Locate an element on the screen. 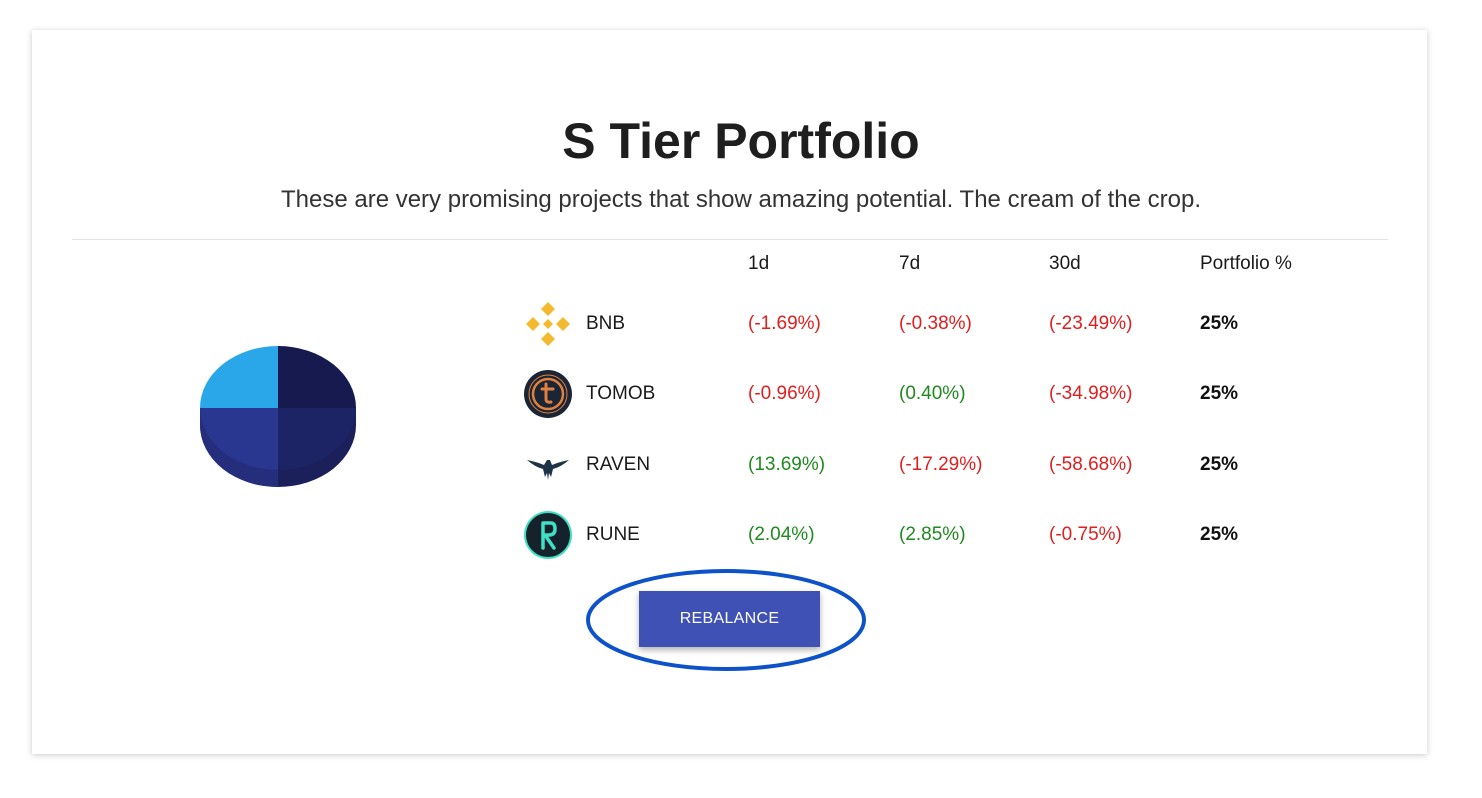 This screenshot has height=798, width=1482. pie-slice-bnb is located at coordinates (317, 377).